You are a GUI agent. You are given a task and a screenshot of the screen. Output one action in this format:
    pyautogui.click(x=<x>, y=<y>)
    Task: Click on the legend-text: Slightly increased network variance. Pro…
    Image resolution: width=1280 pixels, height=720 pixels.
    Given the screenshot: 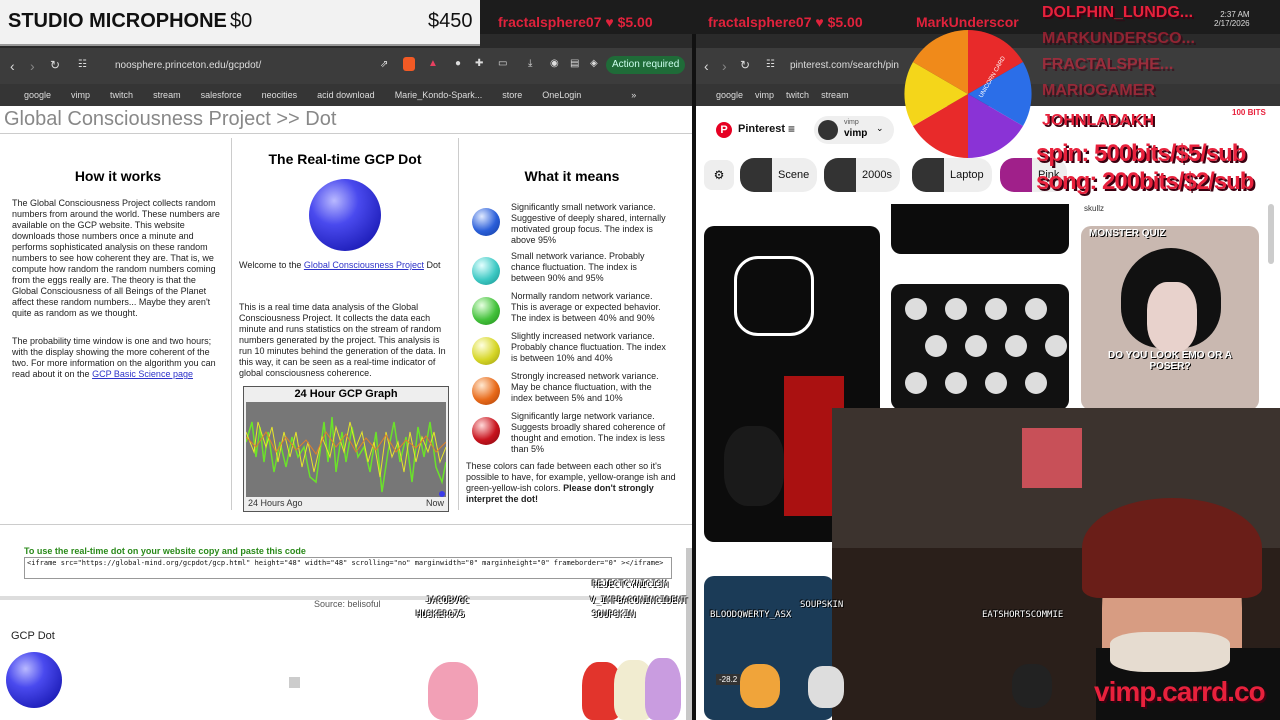 What is the action you would take?
    pyautogui.click(x=588, y=347)
    